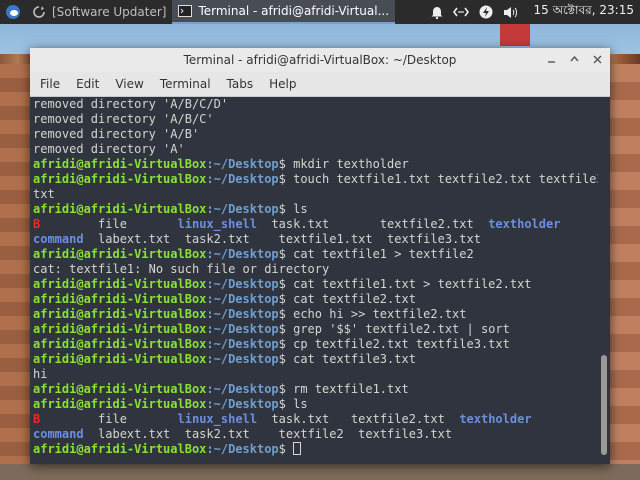 This screenshot has height=480, width=640. I want to click on command-text: rm textfile1.txt, so click(347, 389).